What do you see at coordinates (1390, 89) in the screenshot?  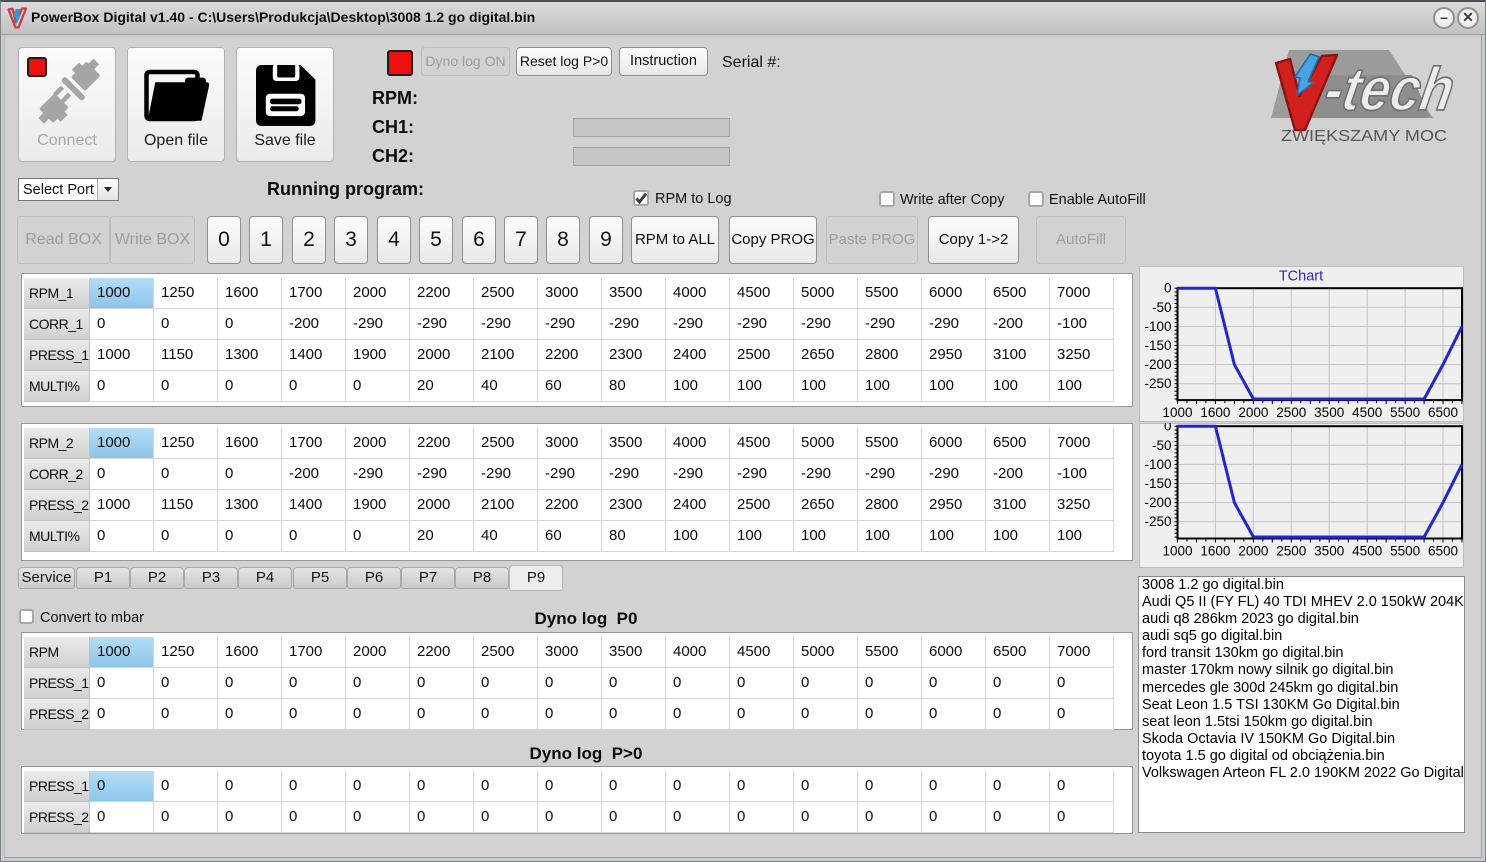 I see `svg-text: -tech` at bounding box center [1390, 89].